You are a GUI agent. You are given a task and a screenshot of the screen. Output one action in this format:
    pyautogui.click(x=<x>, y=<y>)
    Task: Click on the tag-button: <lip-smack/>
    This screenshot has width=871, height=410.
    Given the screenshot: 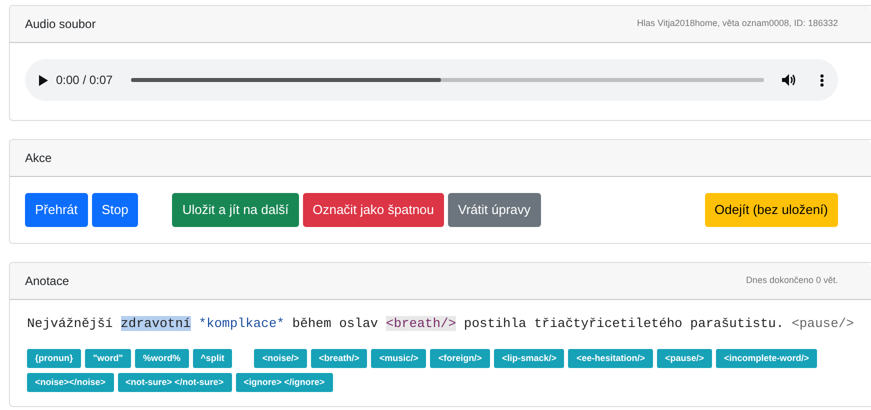 What is the action you would take?
    pyautogui.click(x=529, y=358)
    